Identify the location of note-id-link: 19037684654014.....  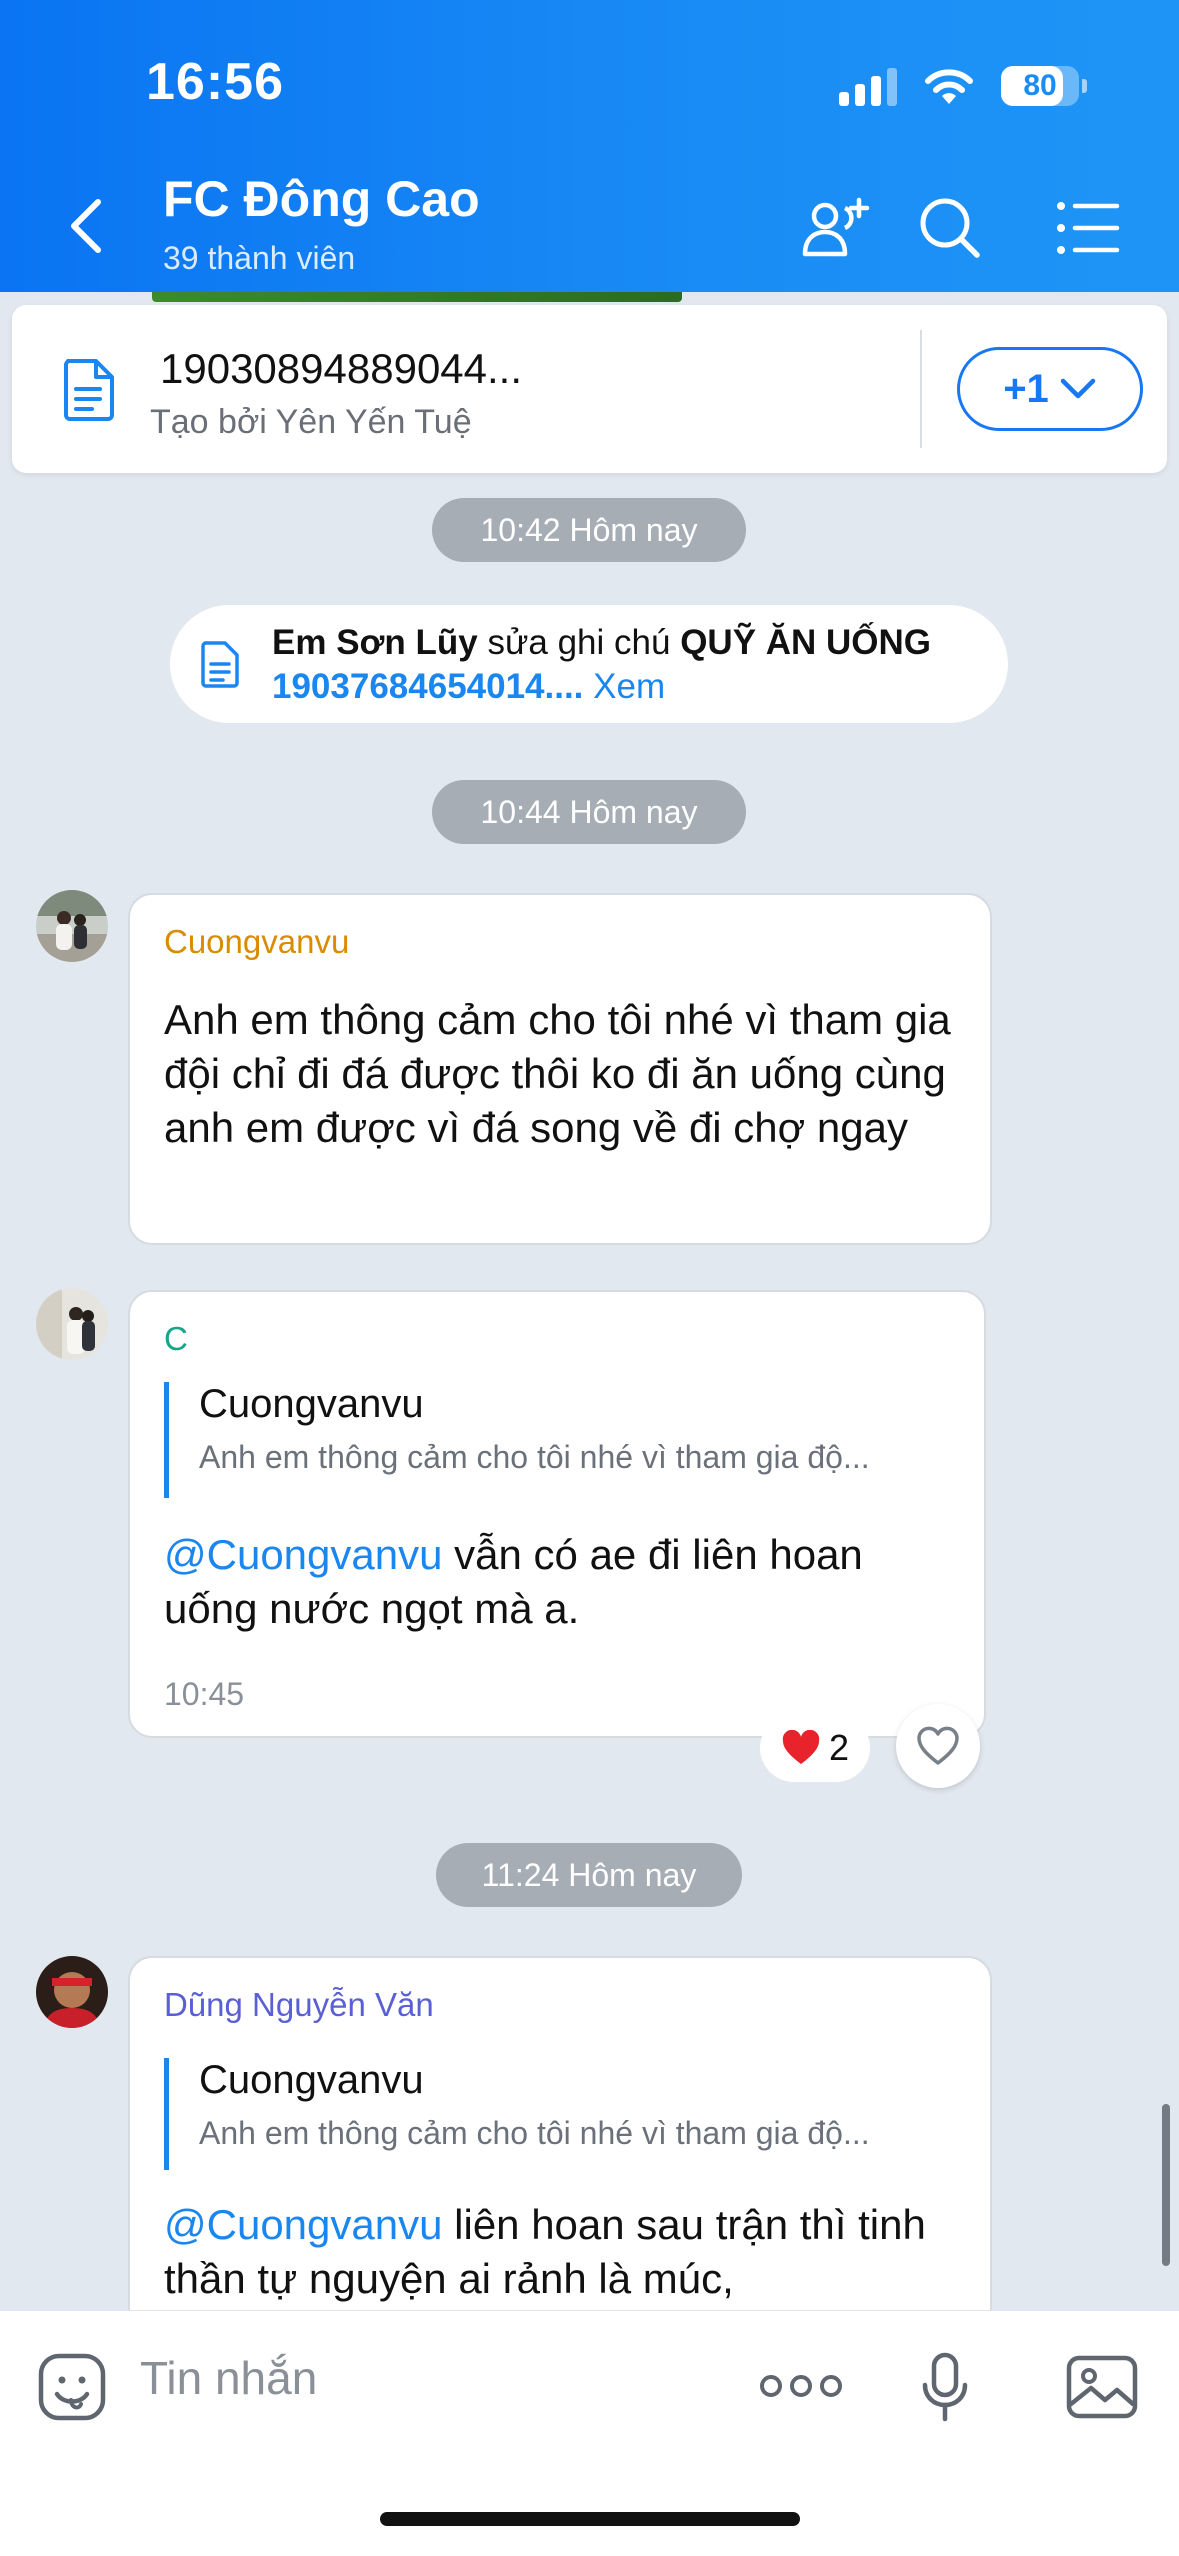
(427, 686).